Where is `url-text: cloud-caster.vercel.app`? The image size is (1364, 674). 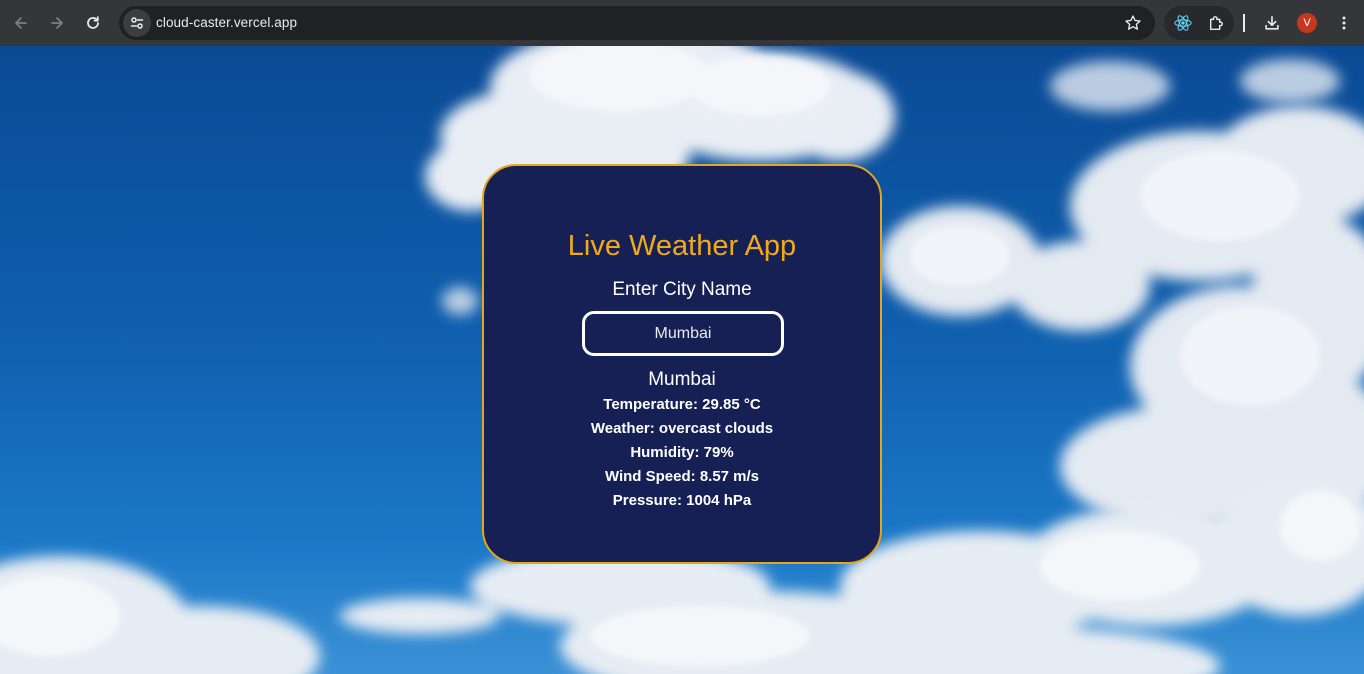 url-text: cloud-caster.vercel.app is located at coordinates (226, 23).